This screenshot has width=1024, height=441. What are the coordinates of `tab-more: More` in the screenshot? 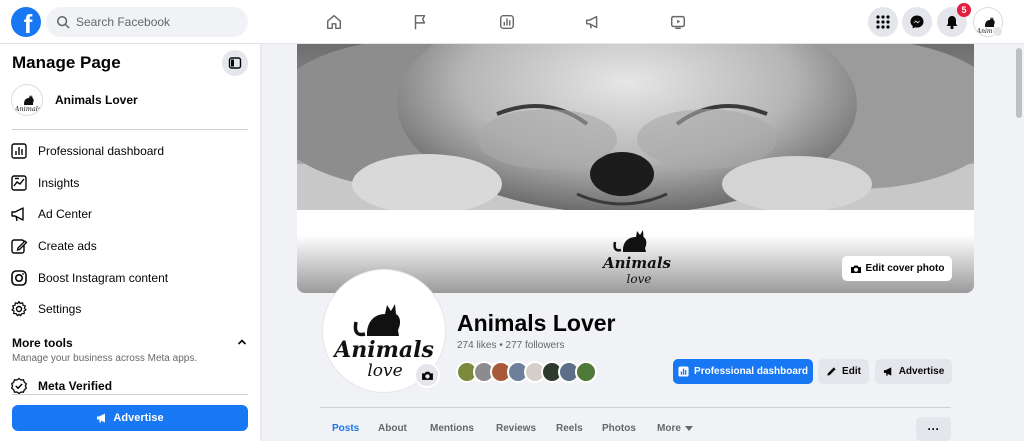 It's located at (675, 428).